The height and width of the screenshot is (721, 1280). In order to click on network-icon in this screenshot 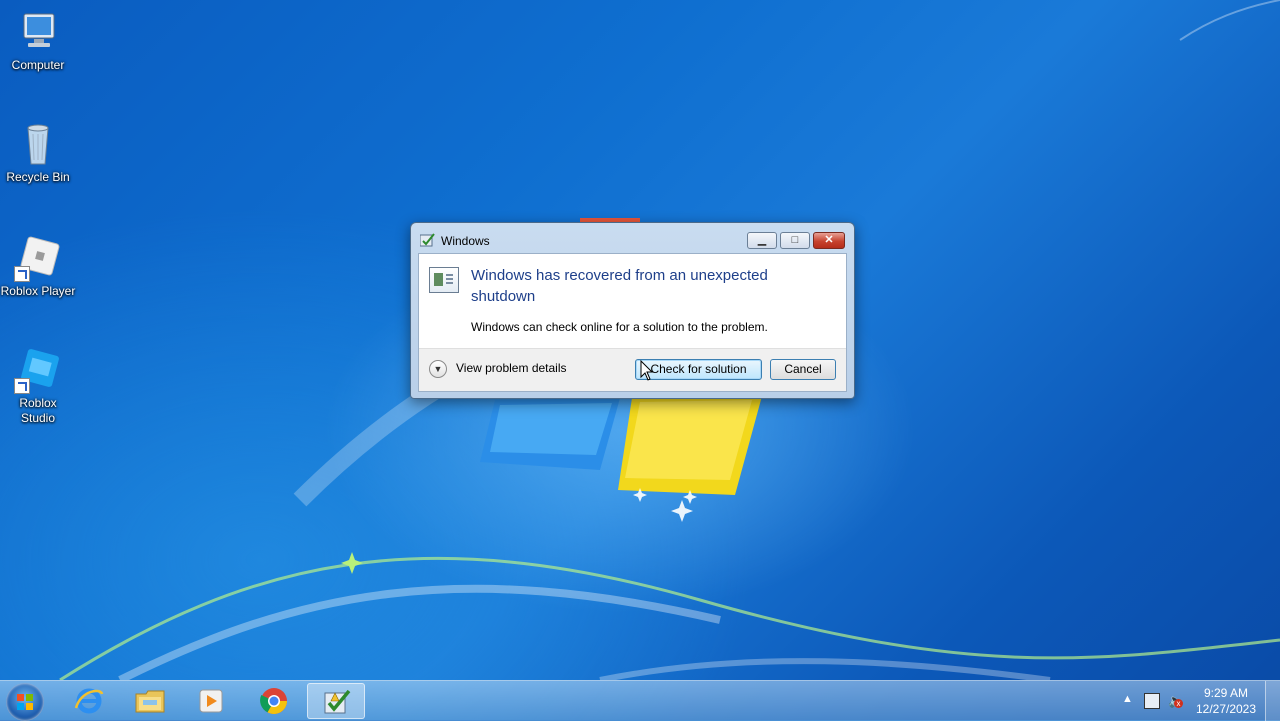, I will do `click(1152, 701)`.